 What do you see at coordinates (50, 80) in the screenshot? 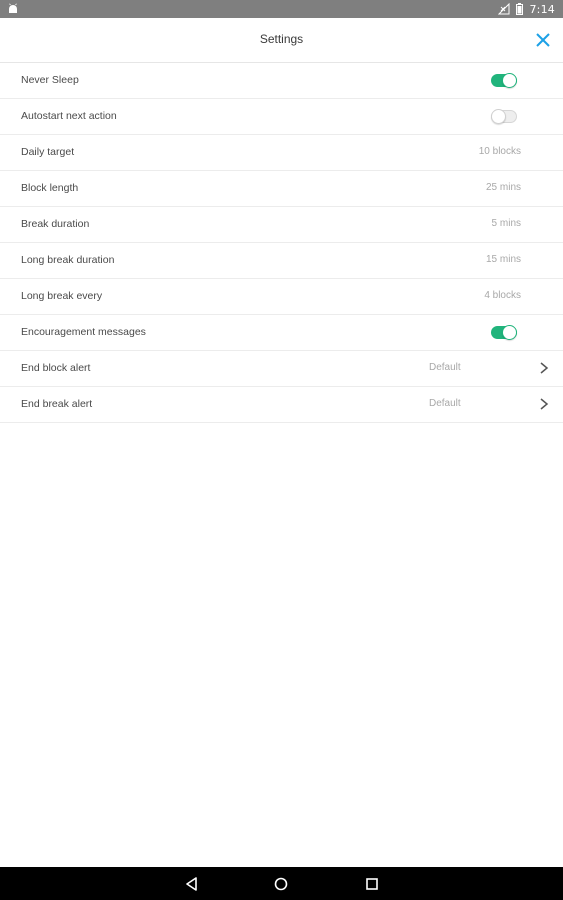
I see `setting-label: Never Sleep` at bounding box center [50, 80].